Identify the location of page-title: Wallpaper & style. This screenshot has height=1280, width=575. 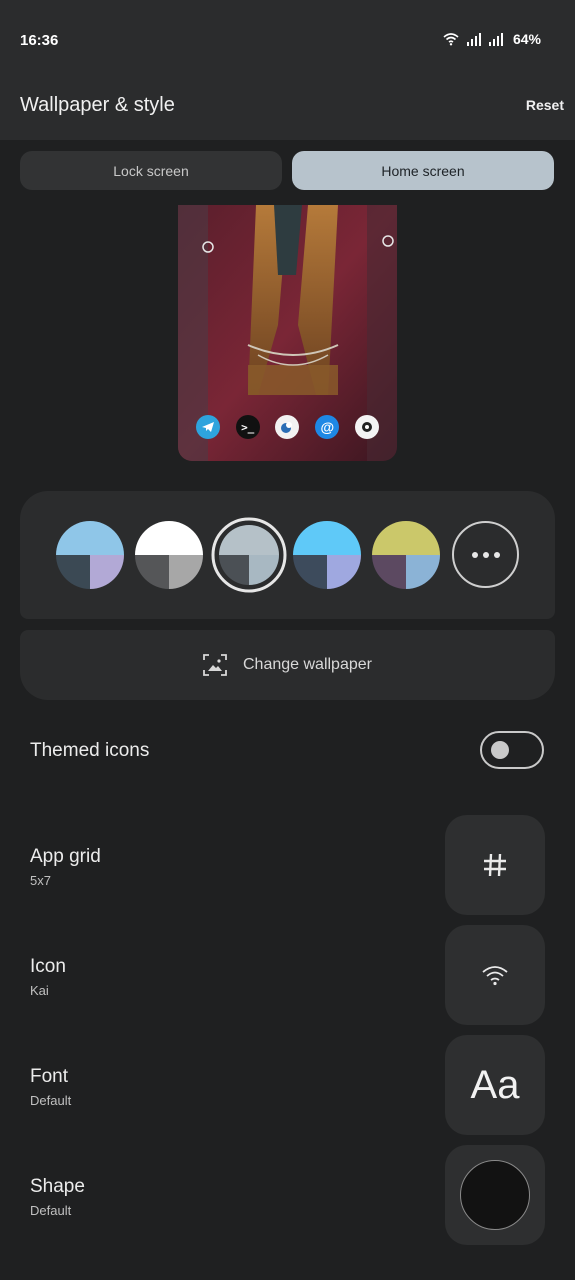
(97, 105).